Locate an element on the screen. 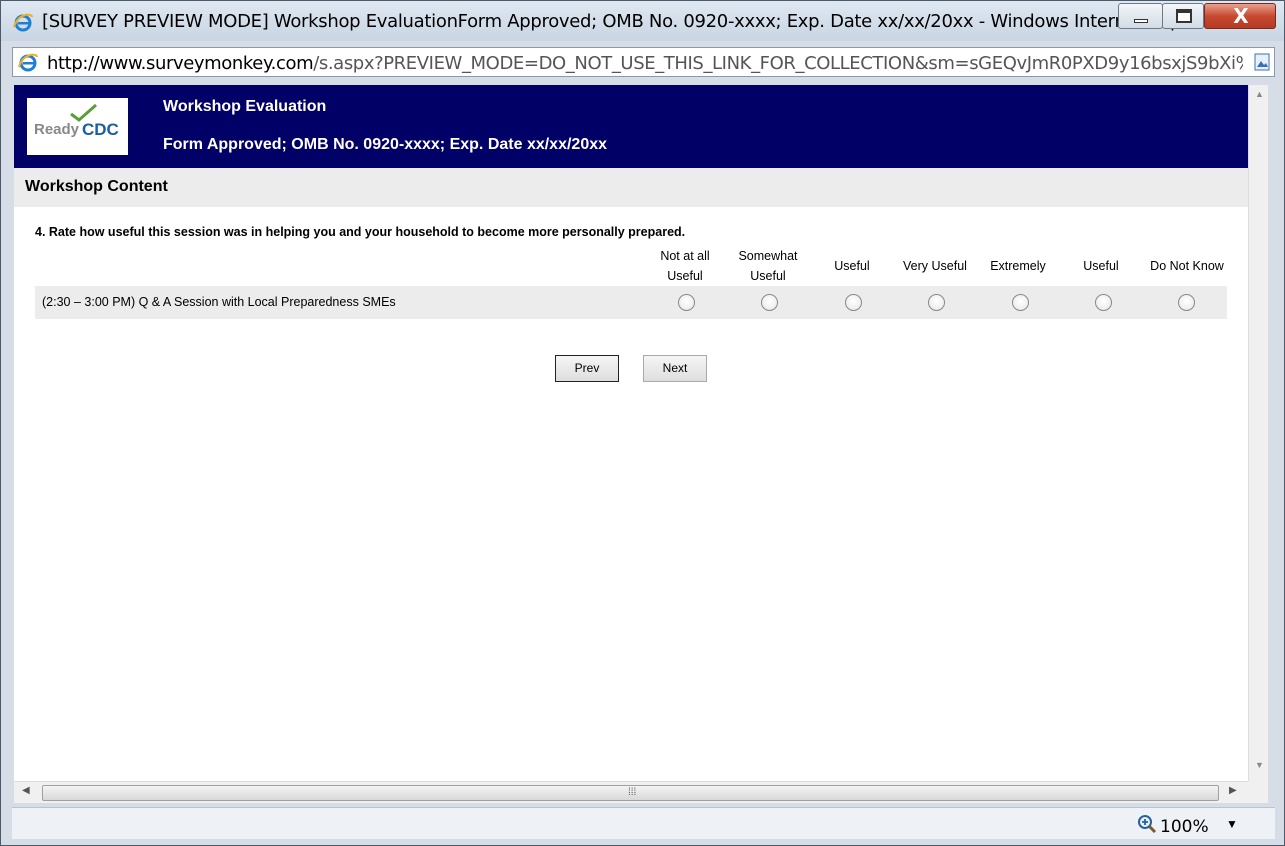 This screenshot has height=846, width=1285. close-button: X is located at coordinates (1240, 16).